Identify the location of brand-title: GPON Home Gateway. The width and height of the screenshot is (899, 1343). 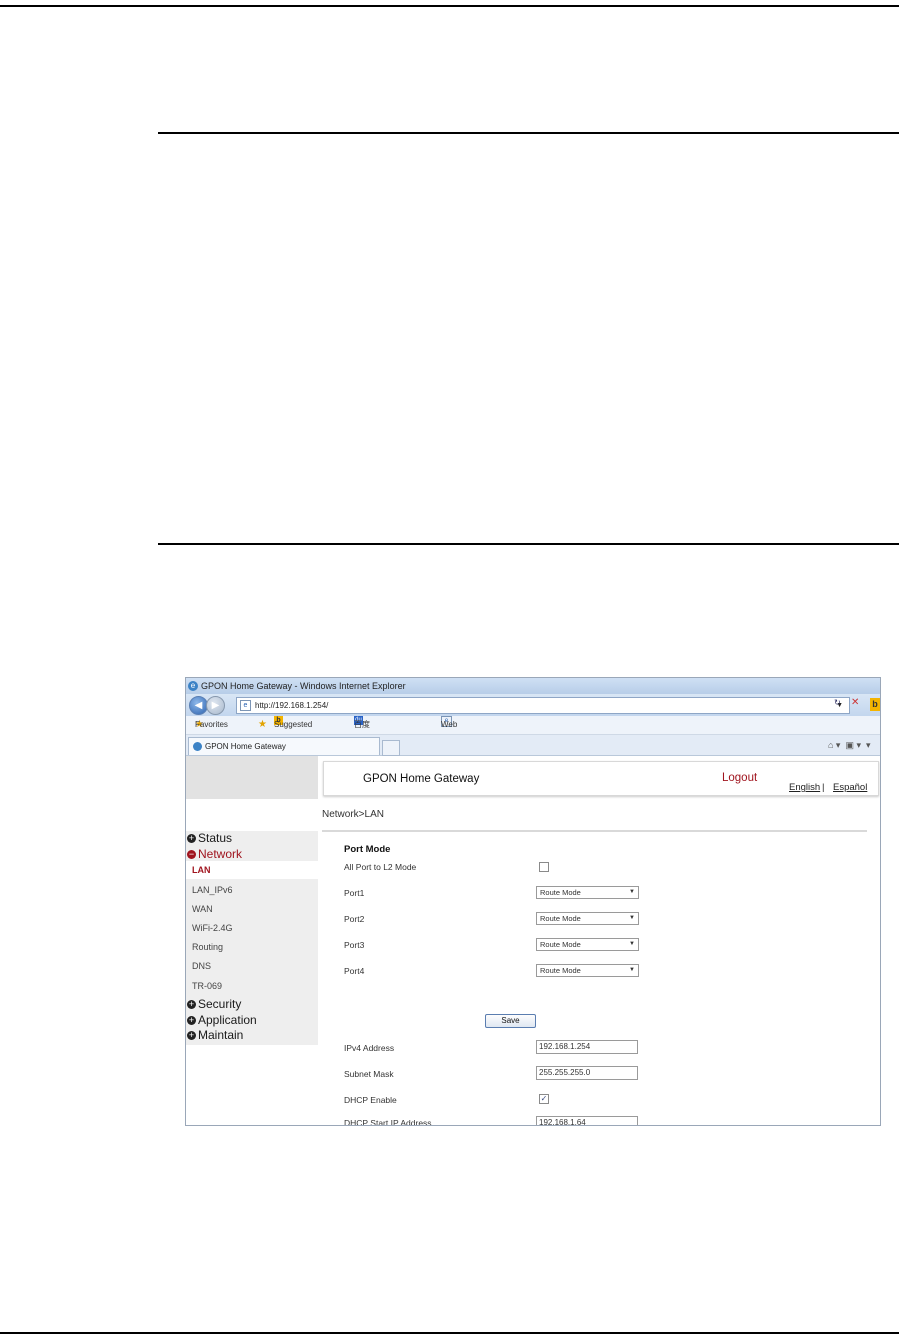
(421, 779).